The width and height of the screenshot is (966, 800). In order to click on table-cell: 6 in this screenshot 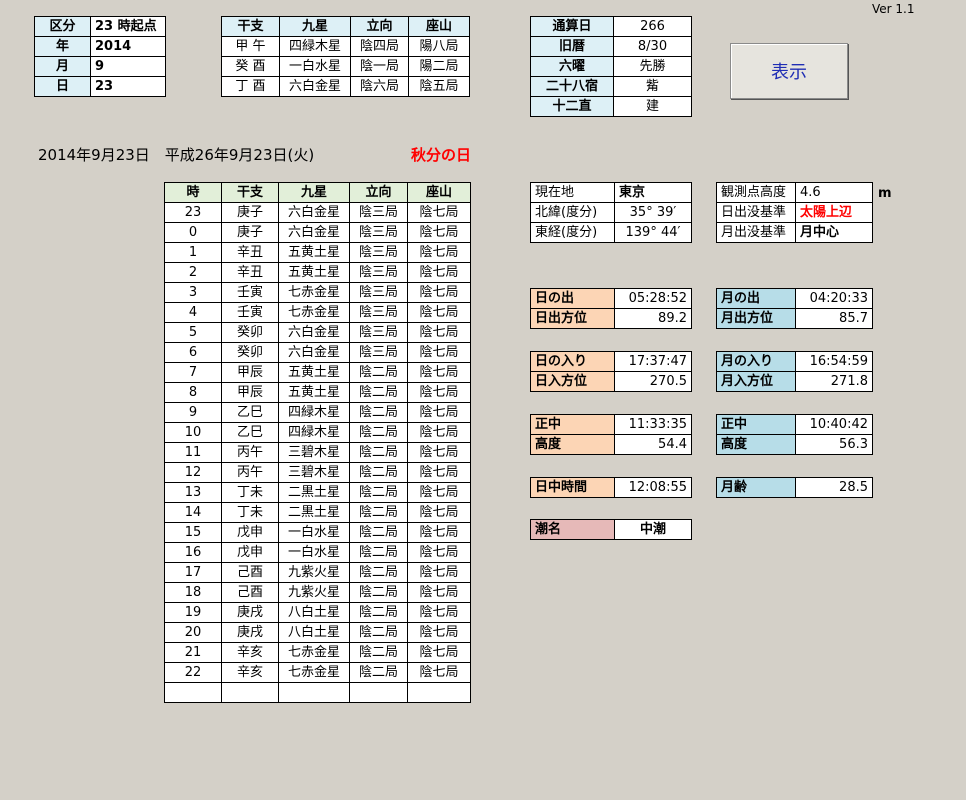, I will do `click(193, 352)`.